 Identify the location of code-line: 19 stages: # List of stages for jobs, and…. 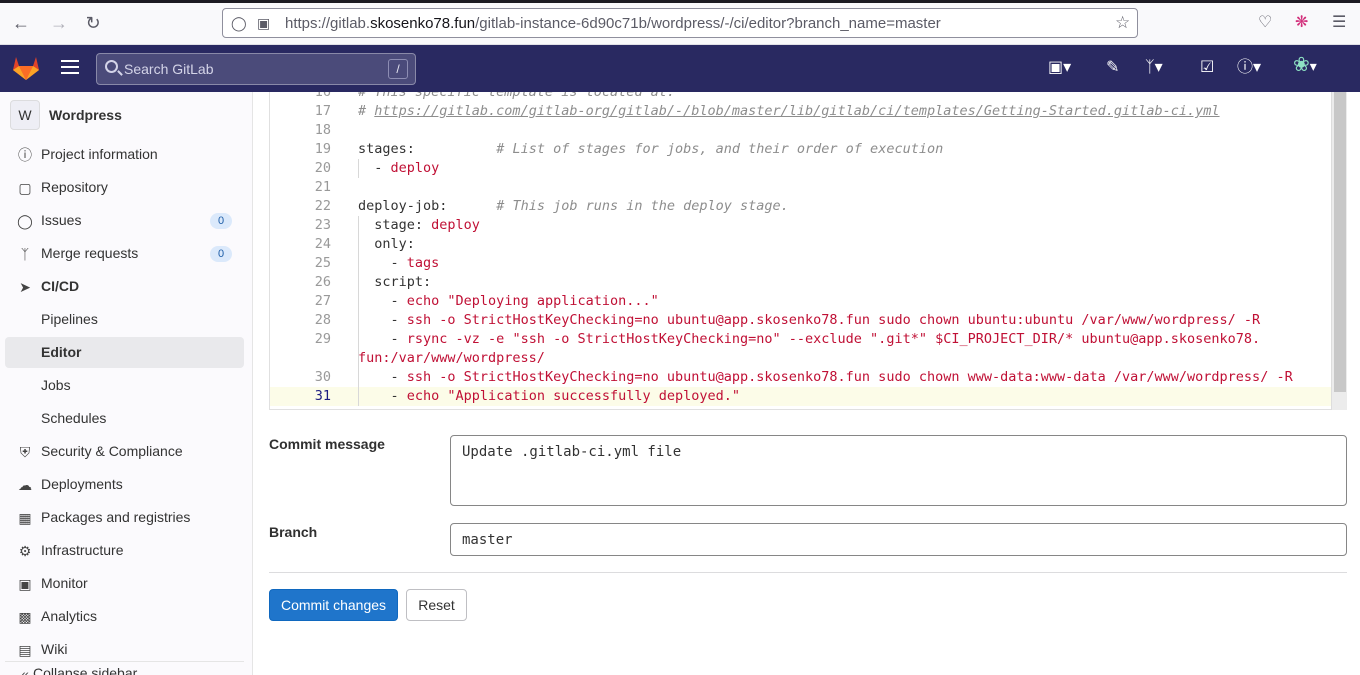
(801, 149).